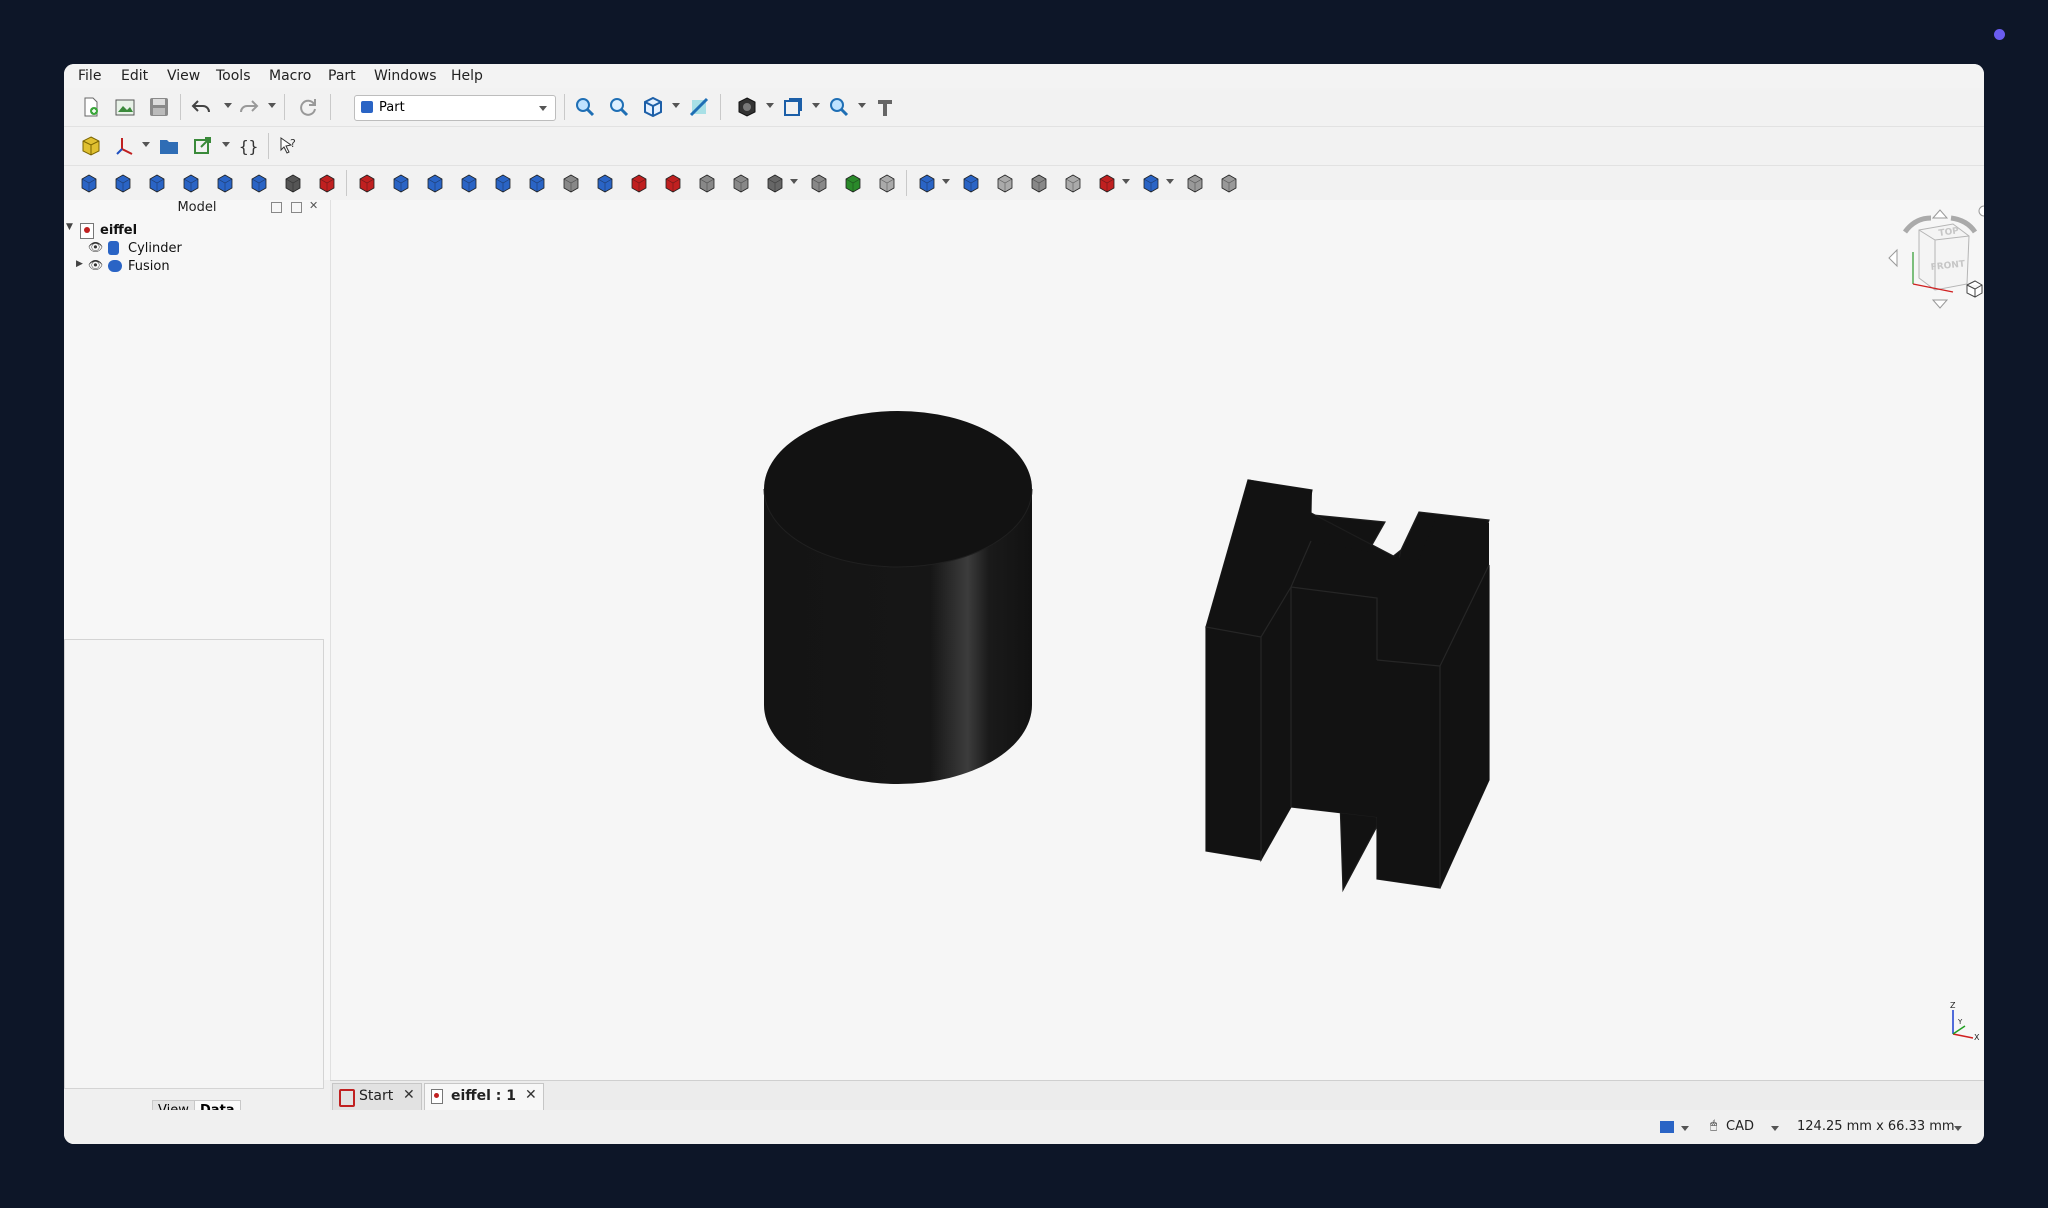 The height and width of the screenshot is (1208, 2048). I want to click on navigation-style: CAD, so click(1740, 1126).